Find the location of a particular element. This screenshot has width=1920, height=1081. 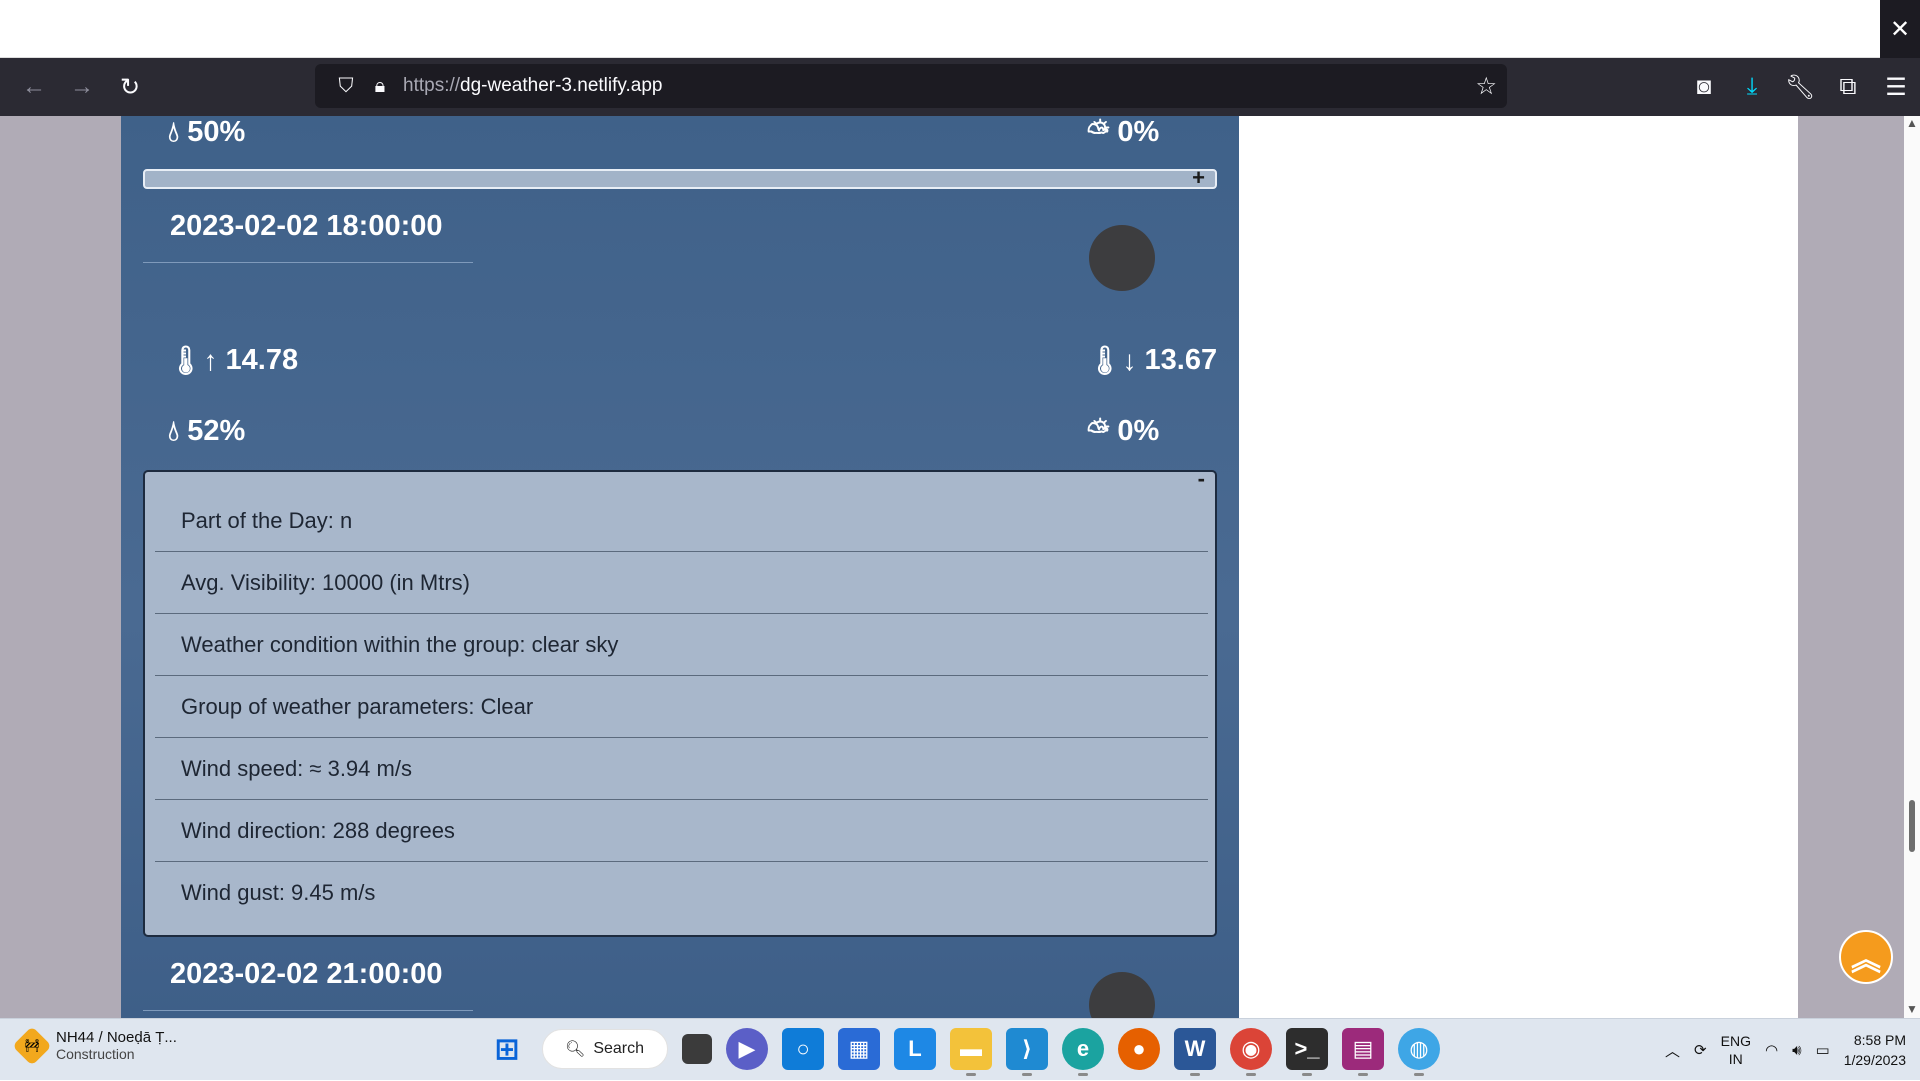

taskbar-search: 🔍︎ Search is located at coordinates (605, 1049).